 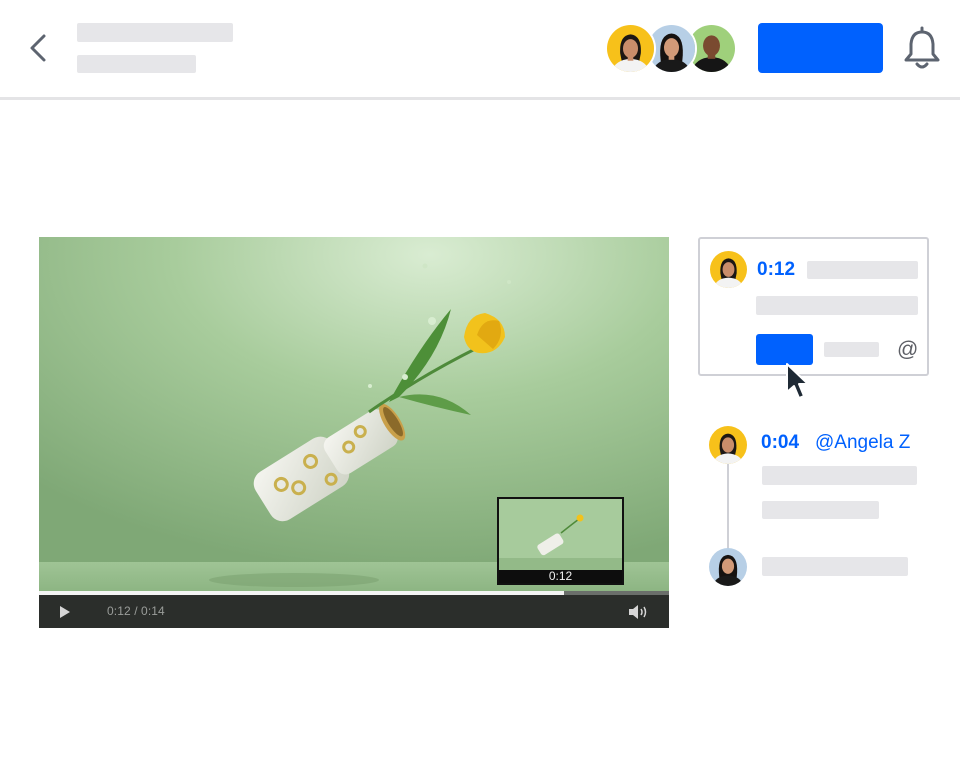 I want to click on play-icon, so click(x=65, y=612).